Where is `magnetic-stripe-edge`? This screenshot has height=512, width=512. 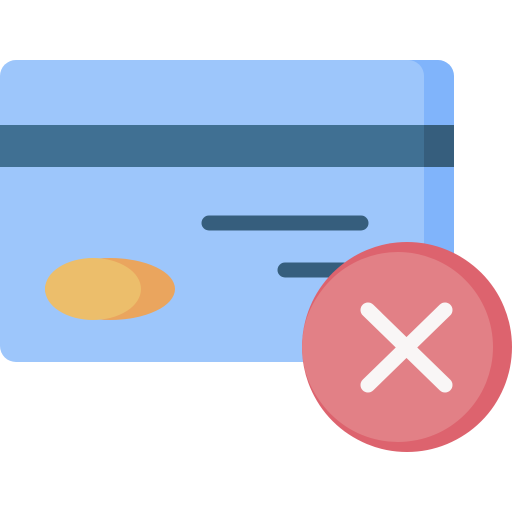 magnetic-stripe-edge is located at coordinates (439, 146).